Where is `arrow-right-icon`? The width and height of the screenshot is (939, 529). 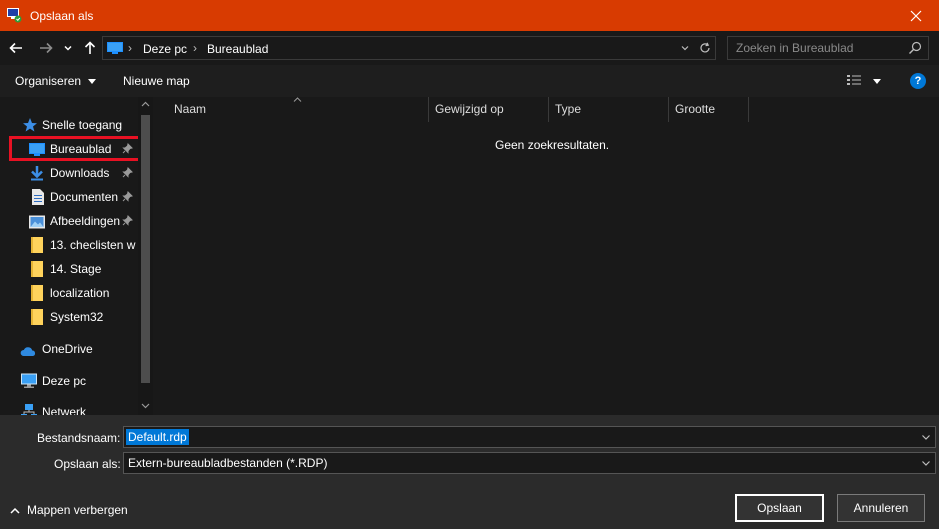
arrow-right-icon is located at coordinates (46, 48).